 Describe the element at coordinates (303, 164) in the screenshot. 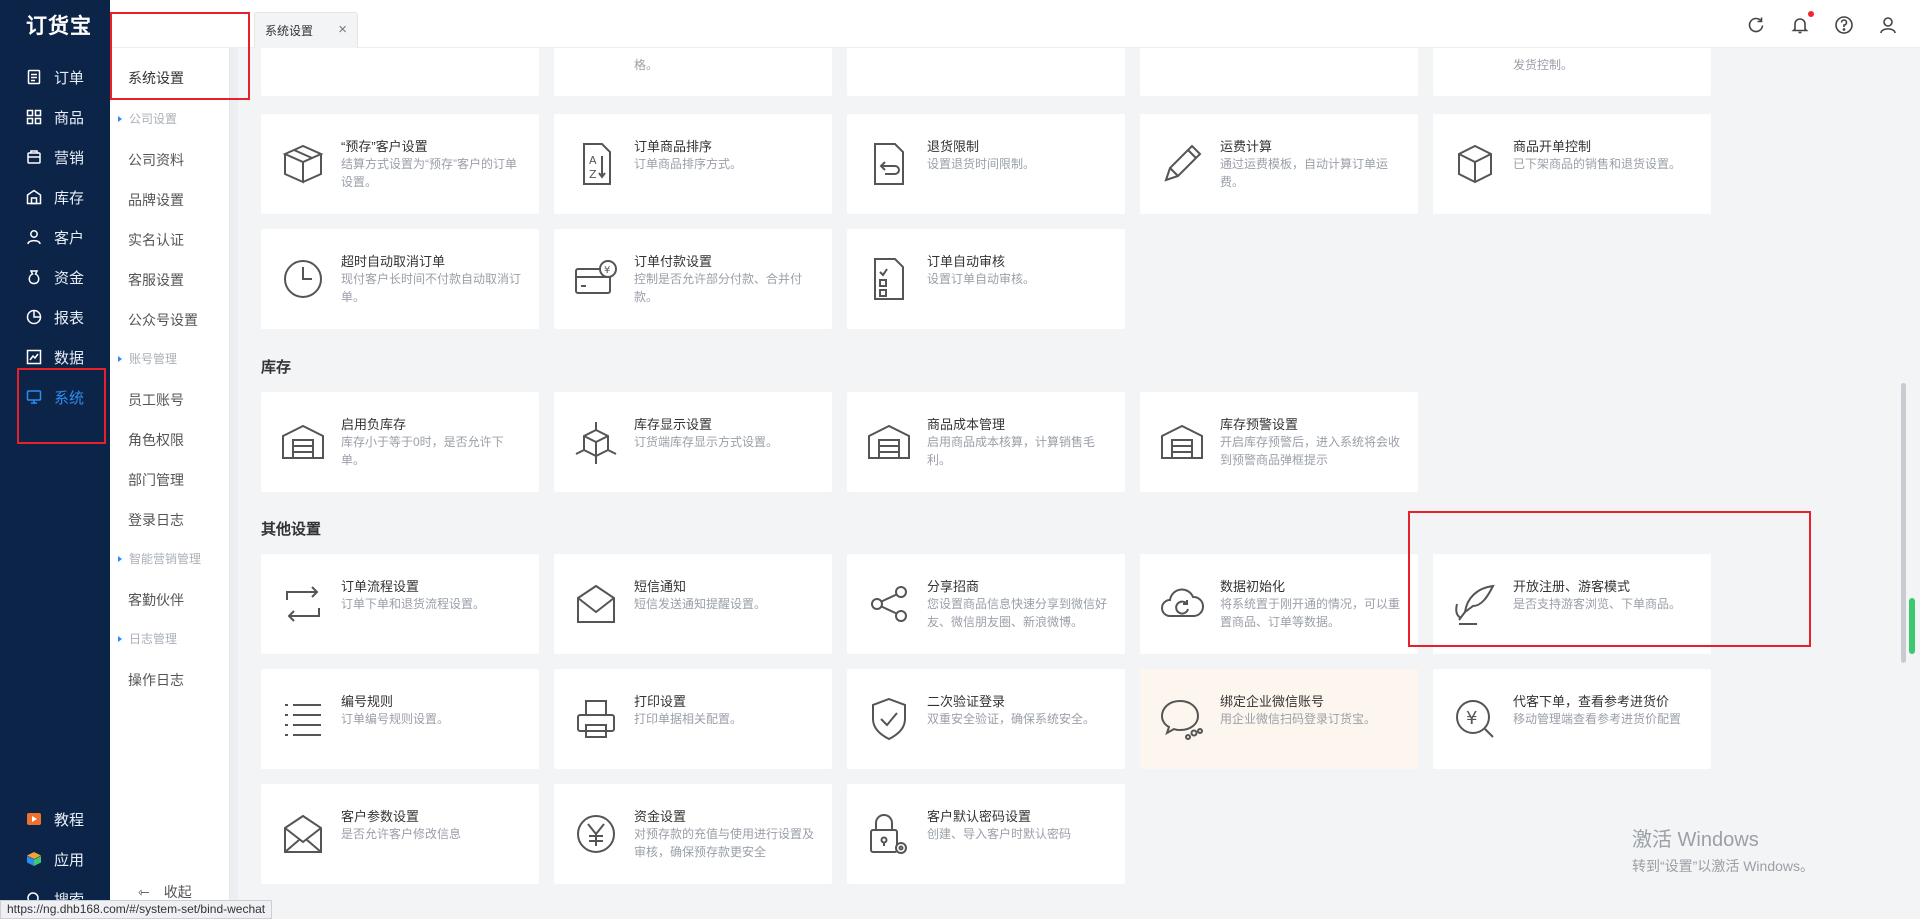

I see `box-open-icon` at that location.